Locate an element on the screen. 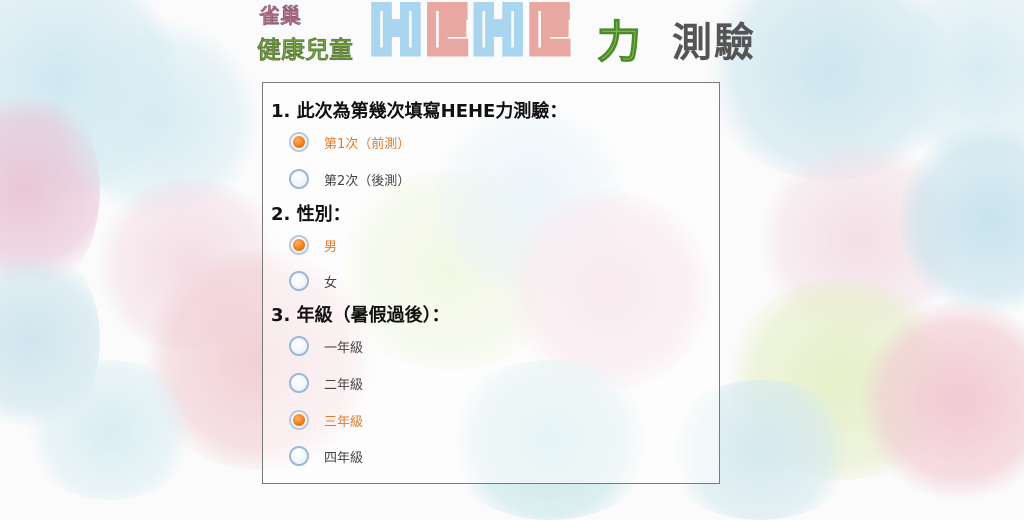 The image size is (1024, 520). option-label: 第1次（前測） is located at coordinates (367, 144).